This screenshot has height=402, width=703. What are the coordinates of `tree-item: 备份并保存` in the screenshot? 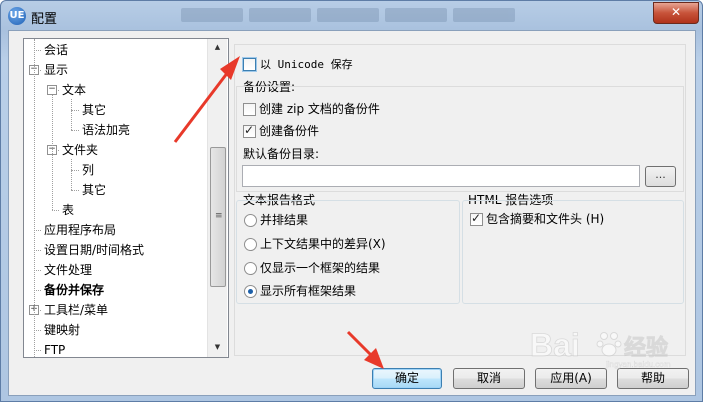 It's located at (74, 290).